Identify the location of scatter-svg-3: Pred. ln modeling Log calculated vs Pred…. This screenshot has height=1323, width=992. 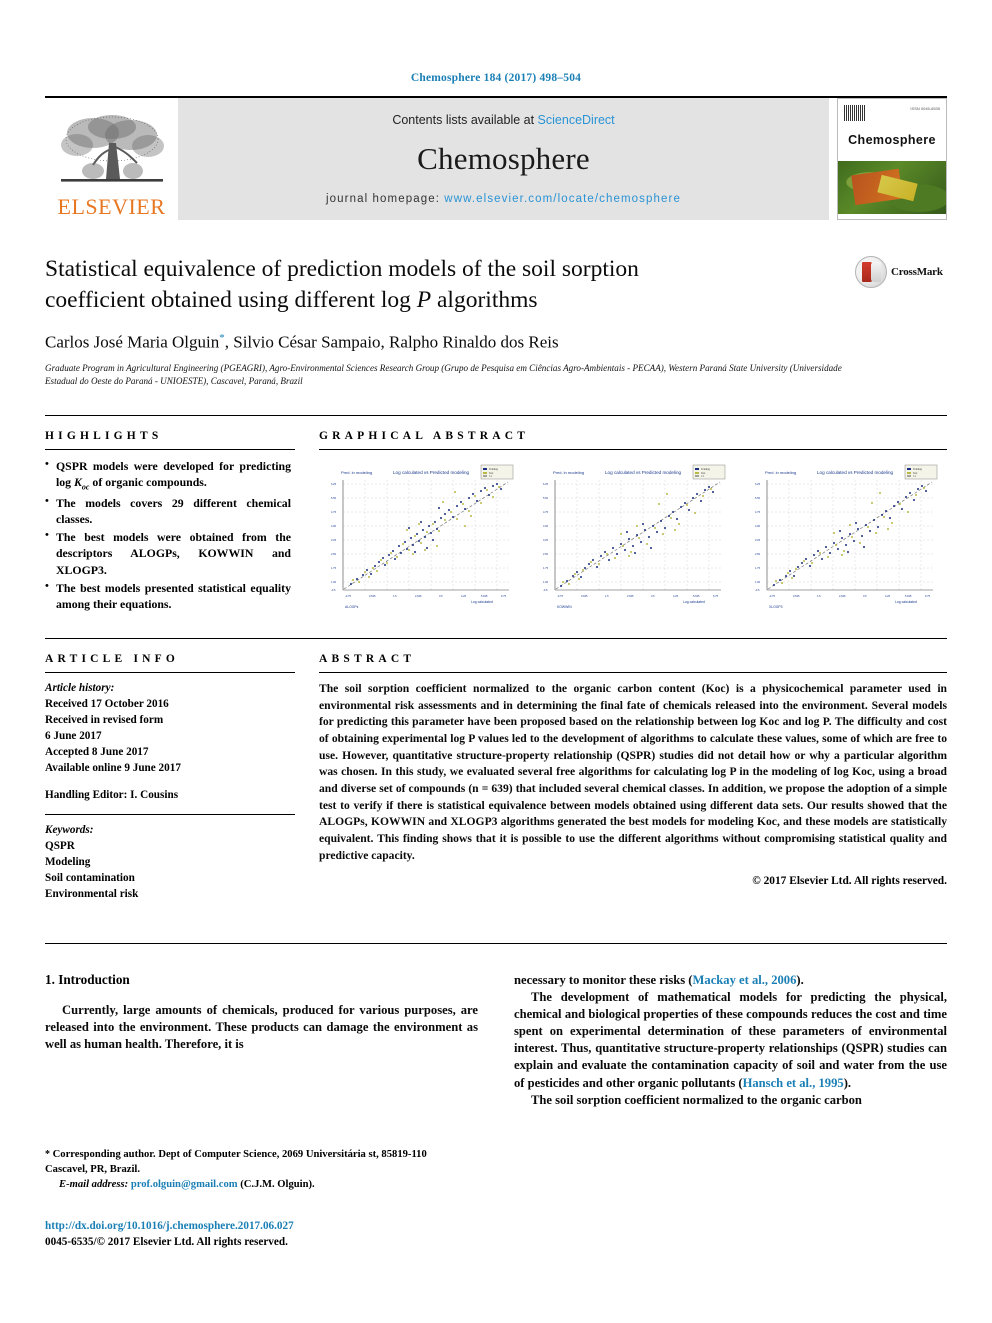
(845, 536).